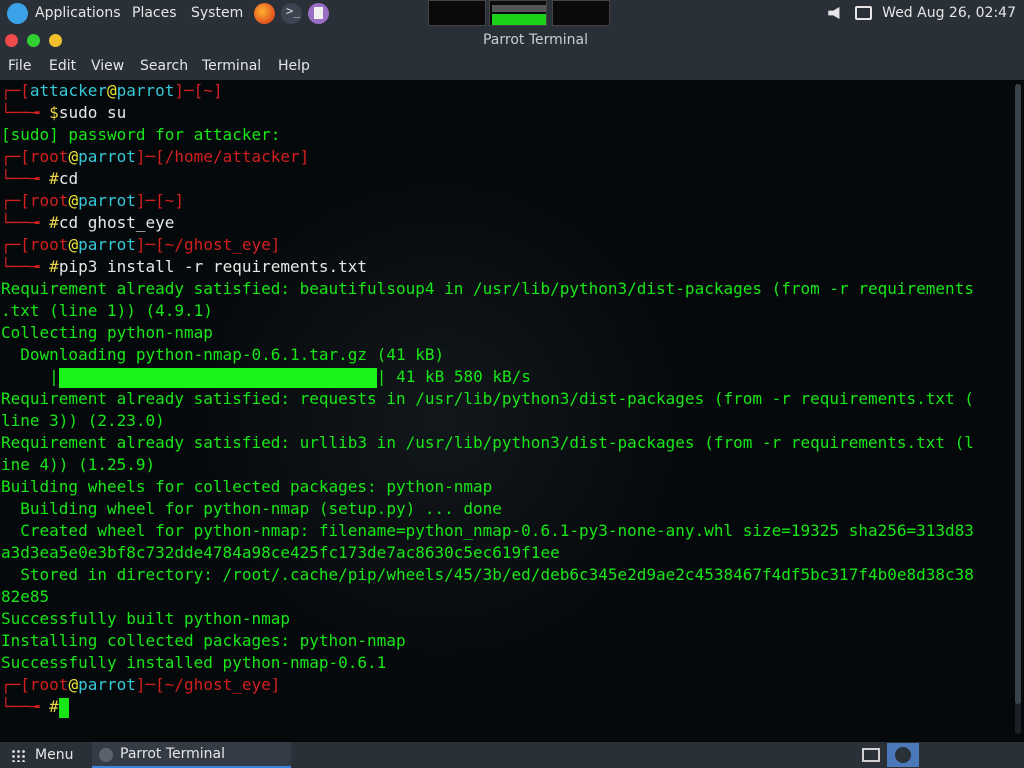  What do you see at coordinates (217, 377) in the screenshot?
I see `progress-bar-fill` at bounding box center [217, 377].